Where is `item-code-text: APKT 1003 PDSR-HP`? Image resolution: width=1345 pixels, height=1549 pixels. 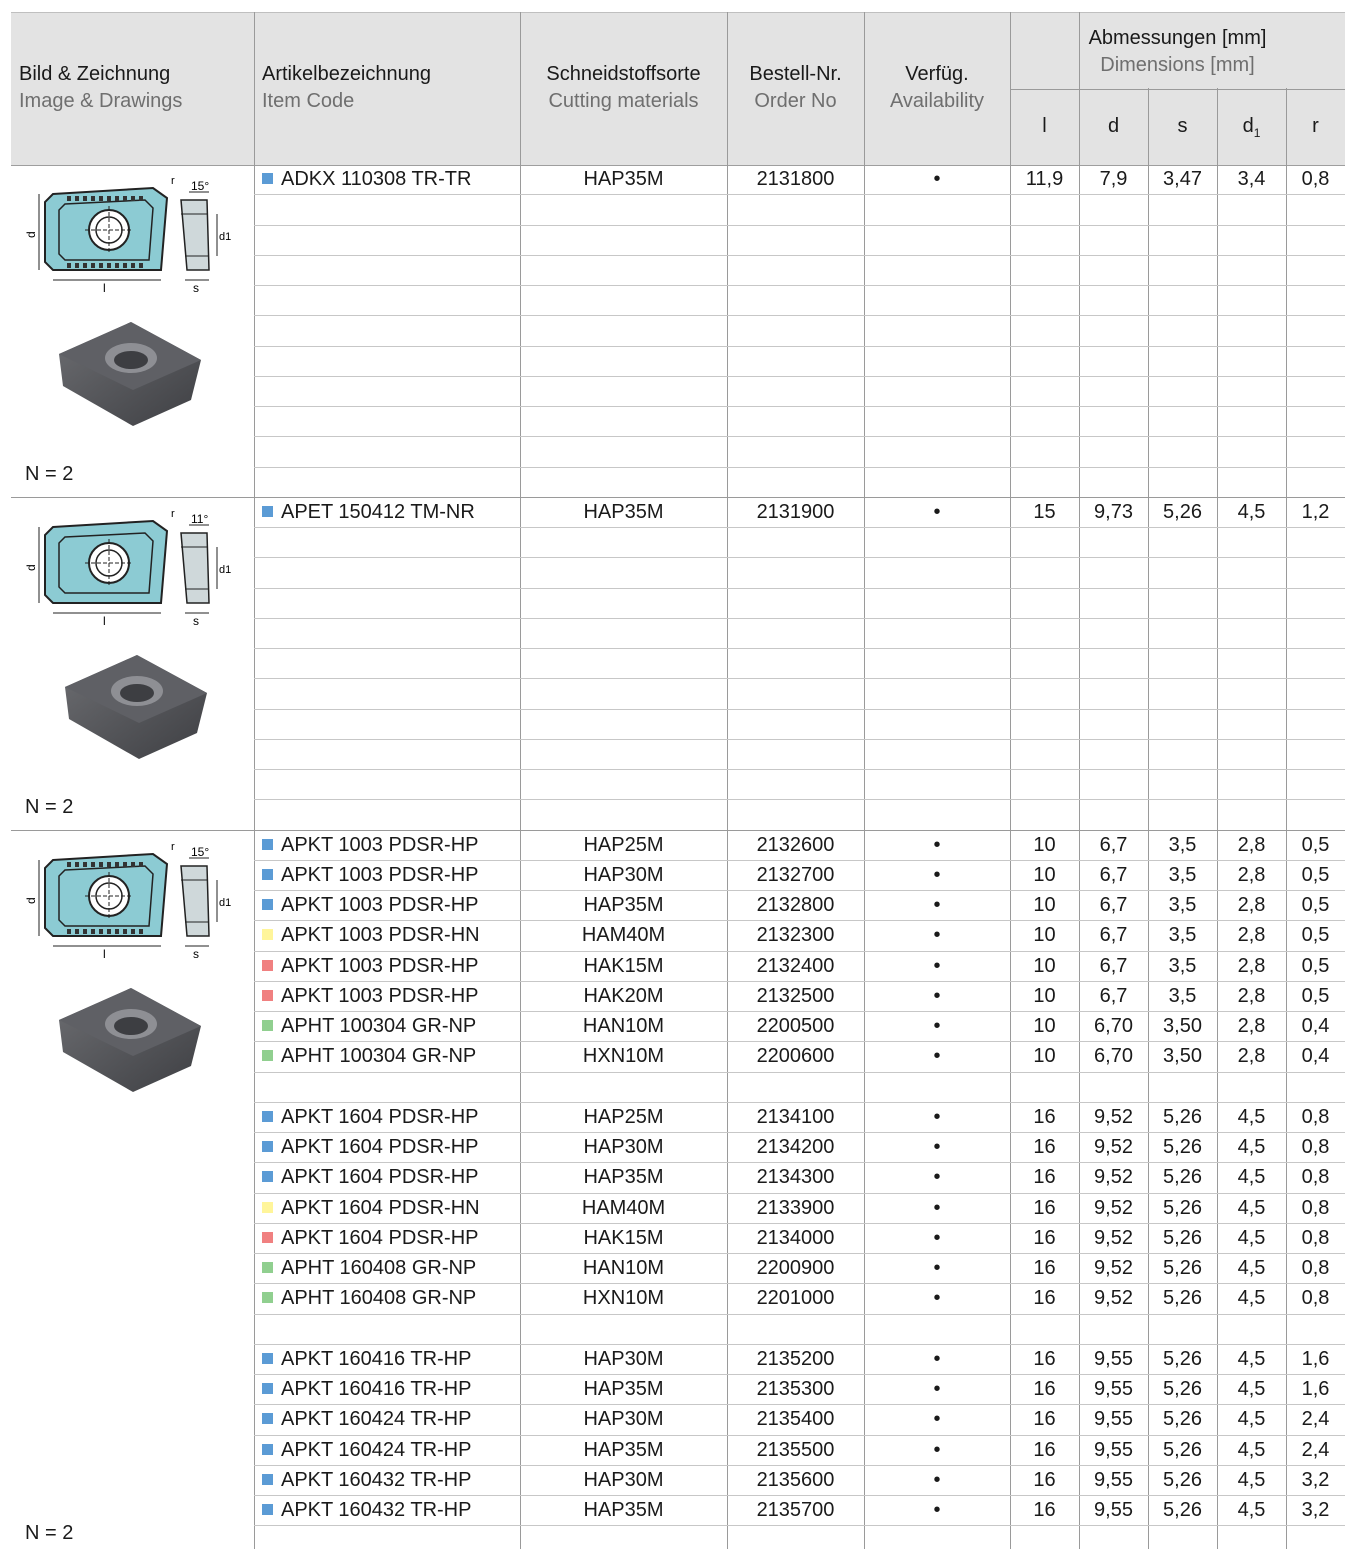
item-code-text: APKT 1003 PDSR-HP is located at coordinates (380, 905).